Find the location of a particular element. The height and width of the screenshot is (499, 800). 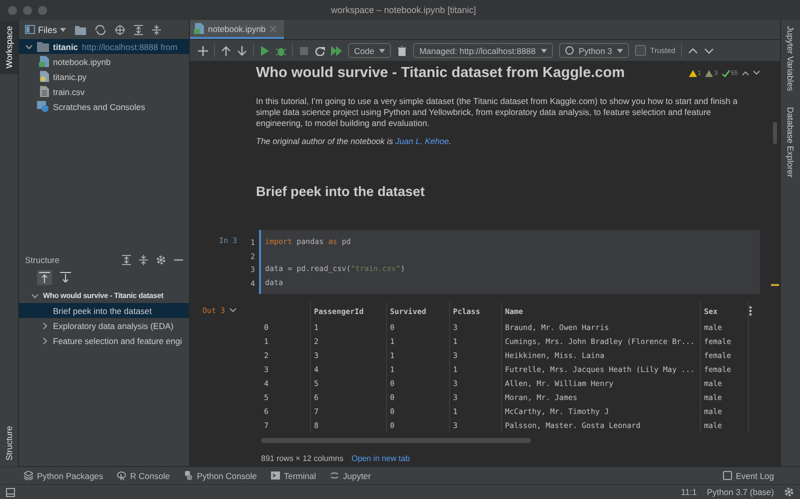

tree-item: titanic.py is located at coordinates (104, 76).